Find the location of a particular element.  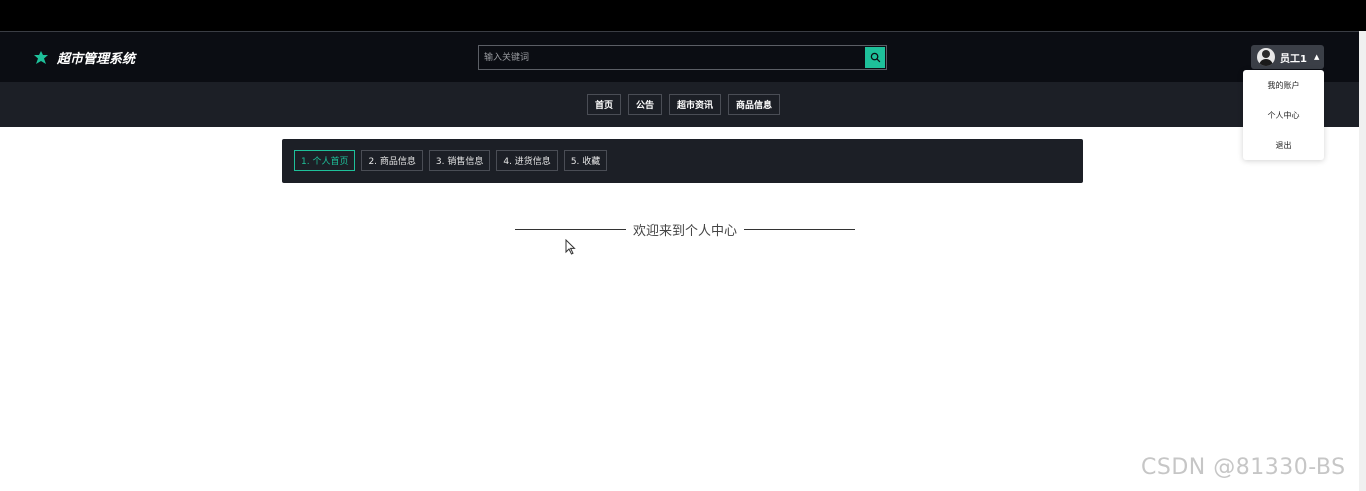

user-name: 员工1 is located at coordinates (1293, 59).